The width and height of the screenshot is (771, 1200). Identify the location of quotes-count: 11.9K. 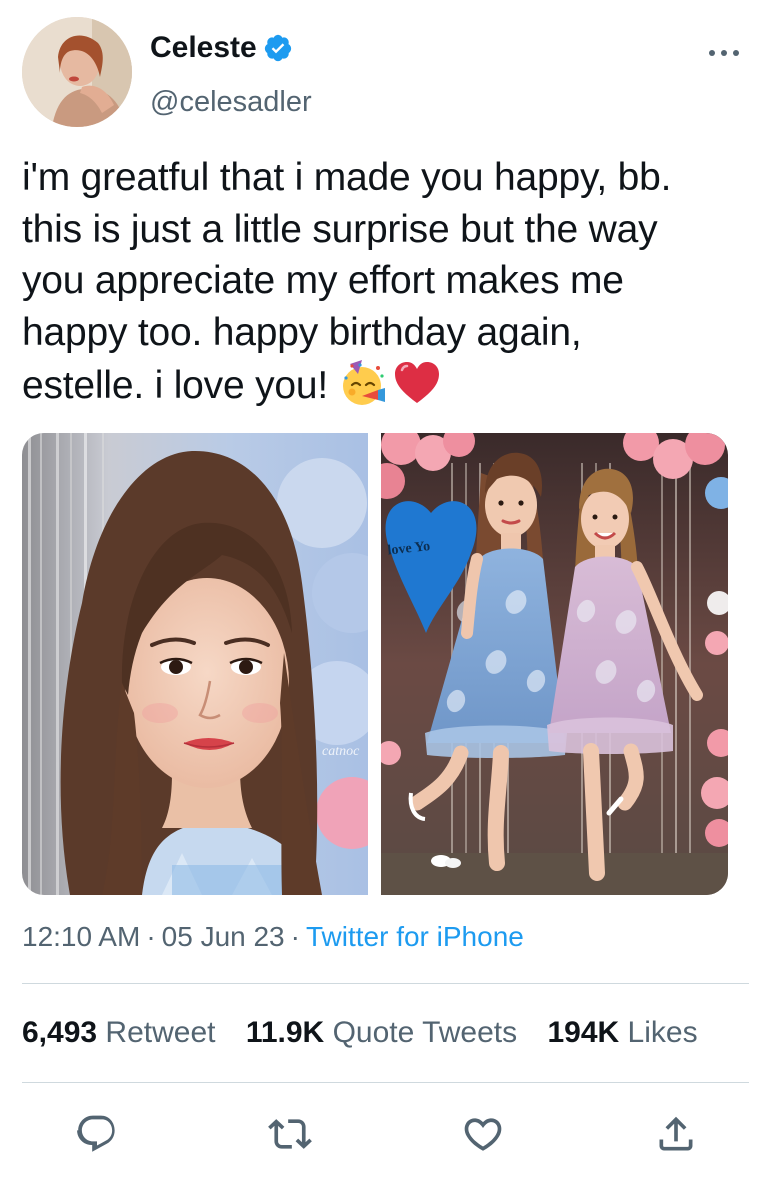
(285, 1032).